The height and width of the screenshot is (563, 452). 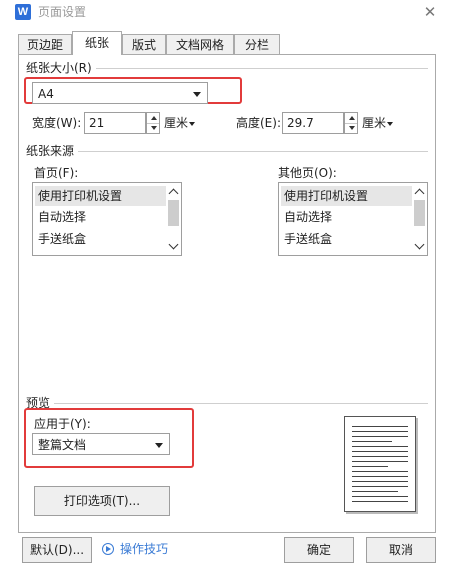 What do you see at coordinates (23, 12) in the screenshot?
I see `wps-writer-icon: W` at bounding box center [23, 12].